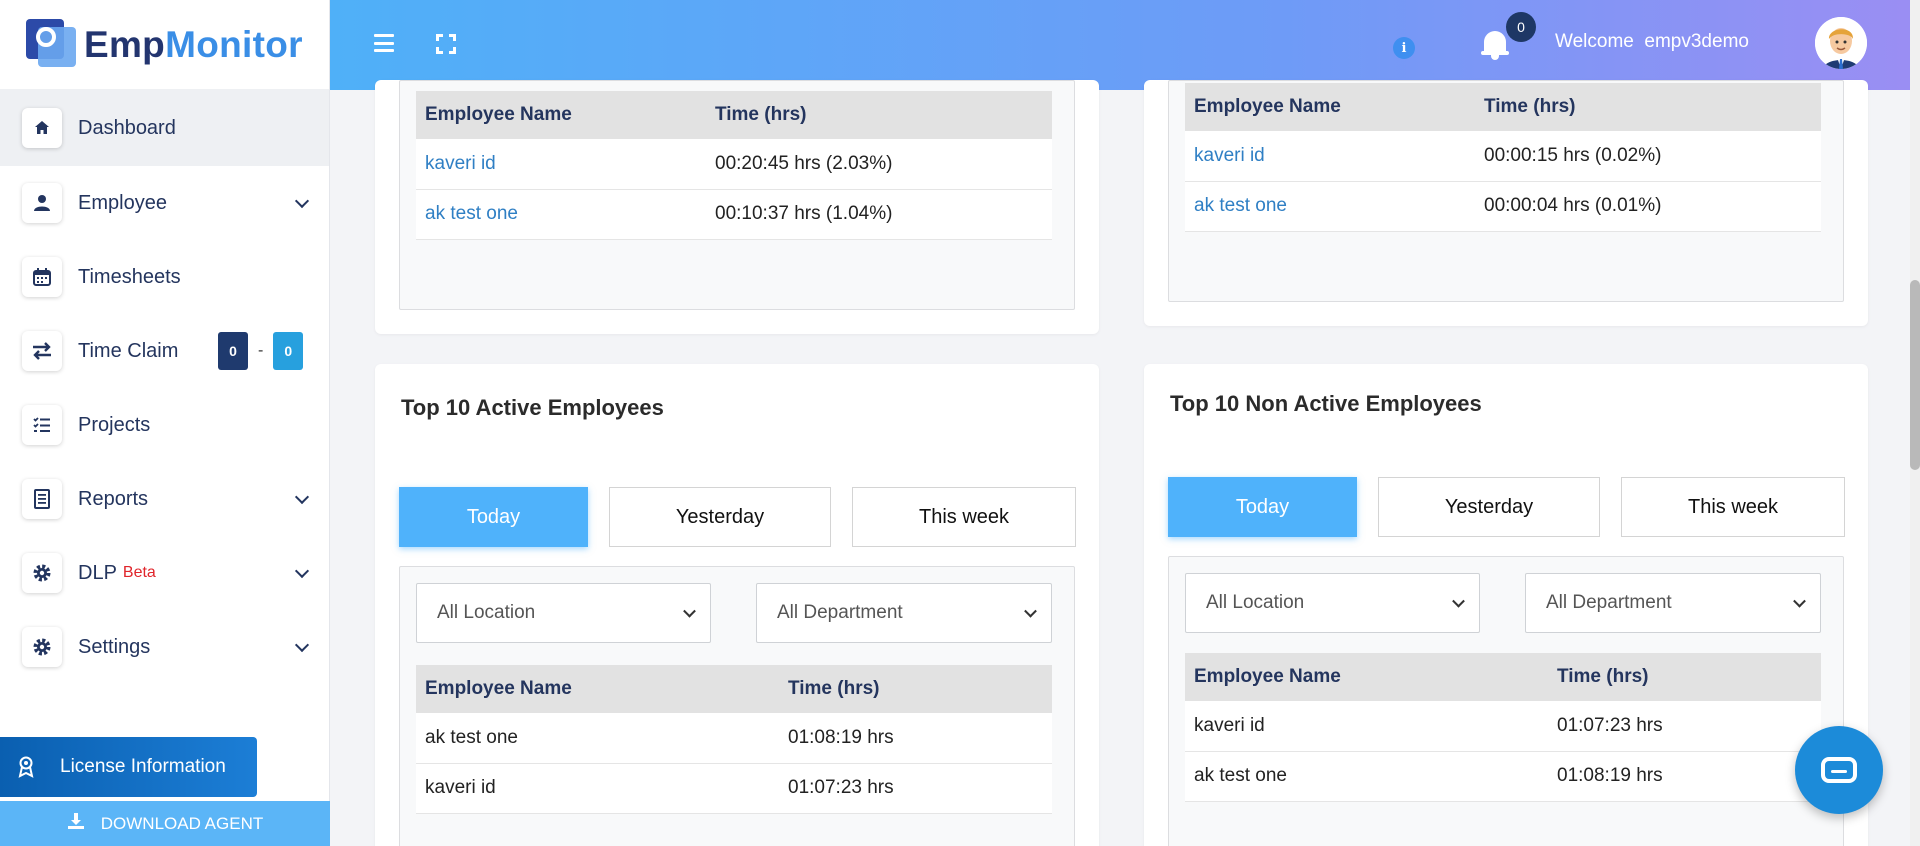  I want to click on sidebar-item-timesheets: Timesheets, so click(164, 277).